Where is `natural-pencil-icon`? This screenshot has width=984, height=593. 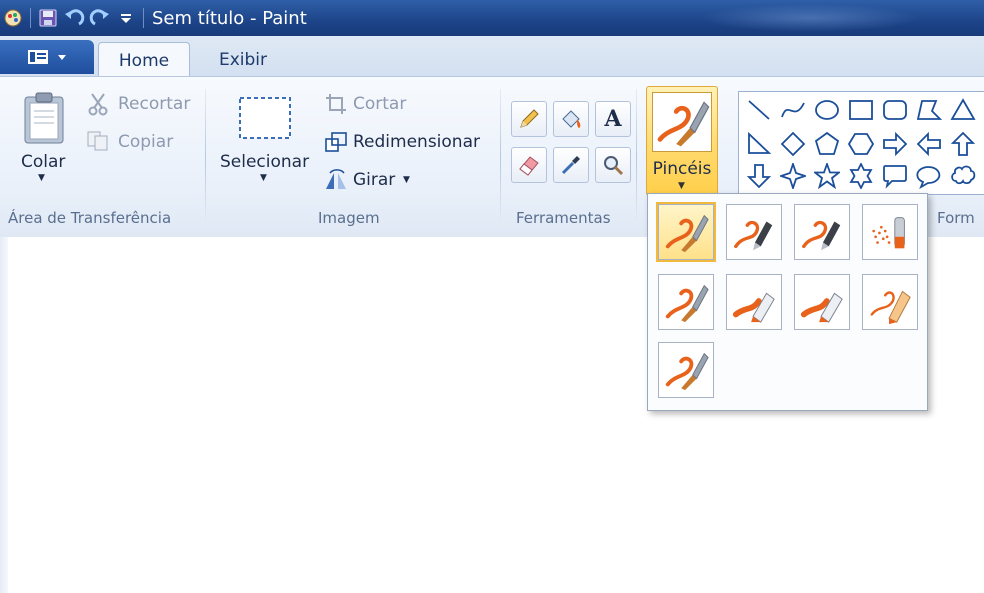
natural-pencil-icon is located at coordinates (890, 302).